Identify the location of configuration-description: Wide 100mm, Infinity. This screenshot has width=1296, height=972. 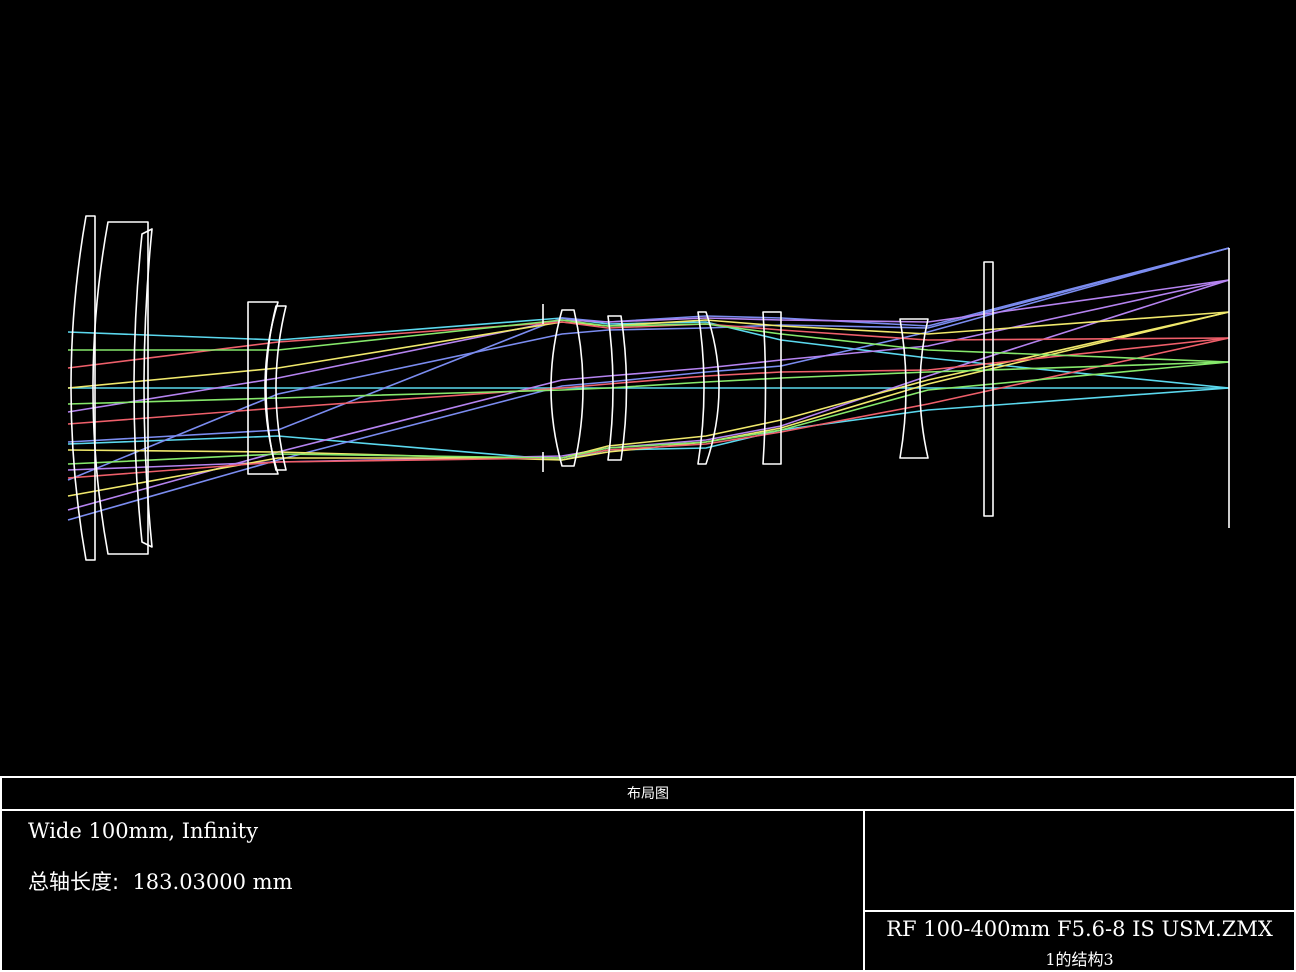
(143, 831).